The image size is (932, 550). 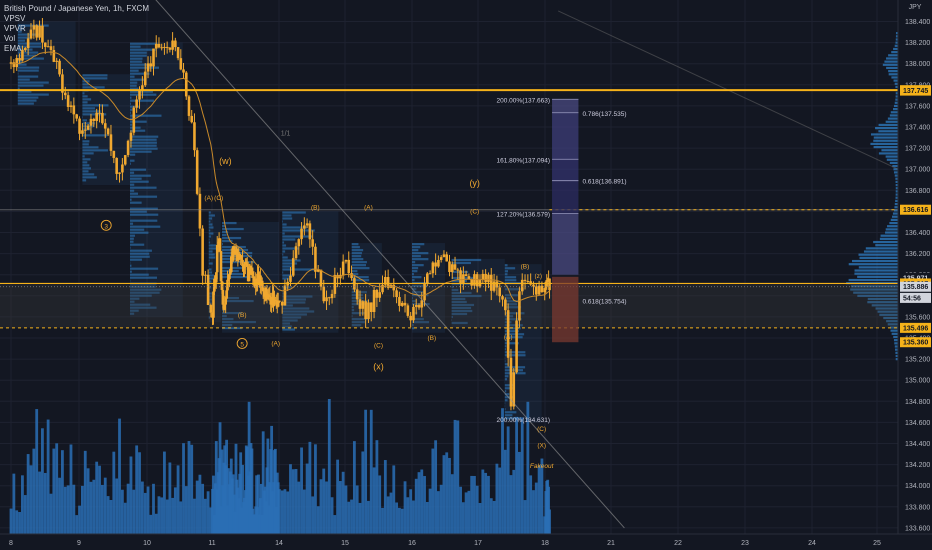 I want to click on indicator-vol: Vol, so click(x=76, y=39).